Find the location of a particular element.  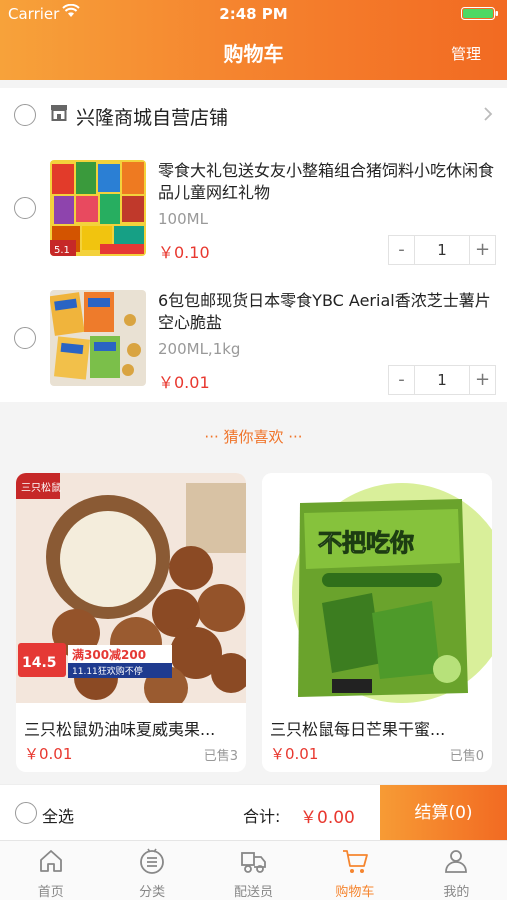

status-bar: Carrier 2:48 PM is located at coordinates (253, 13).